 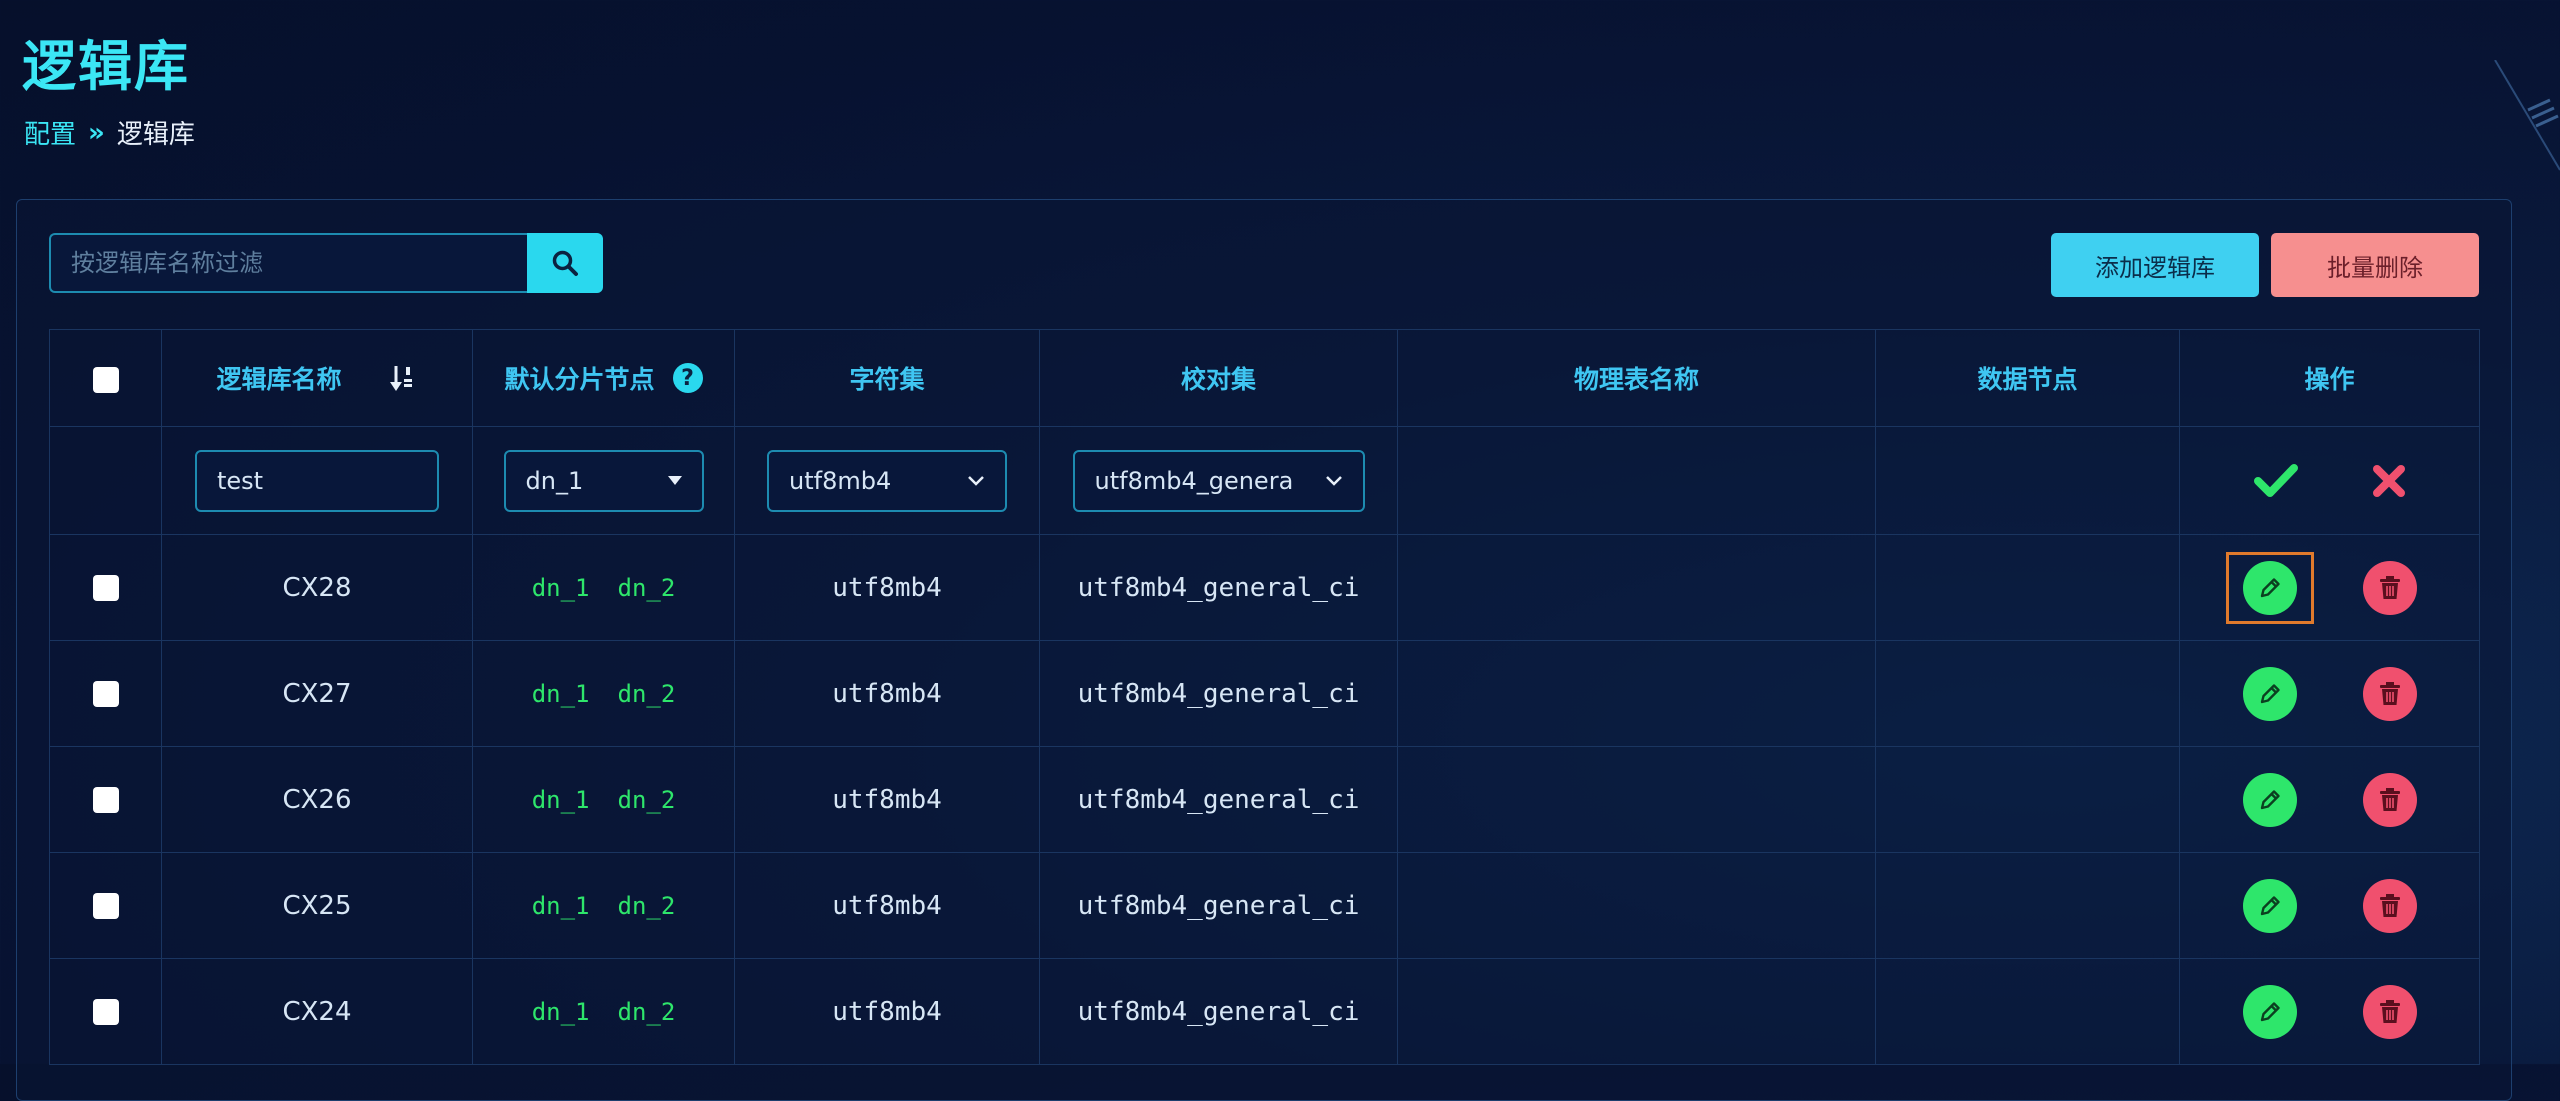 What do you see at coordinates (279, 379) in the screenshot?
I see `header-name-label: 逻辑库名称` at bounding box center [279, 379].